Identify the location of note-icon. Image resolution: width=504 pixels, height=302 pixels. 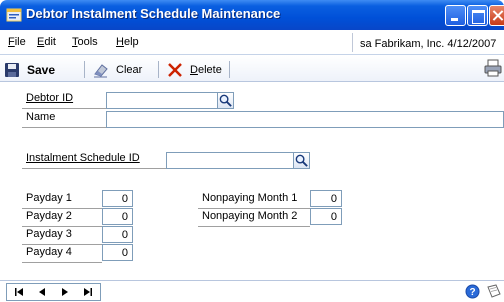
(494, 291).